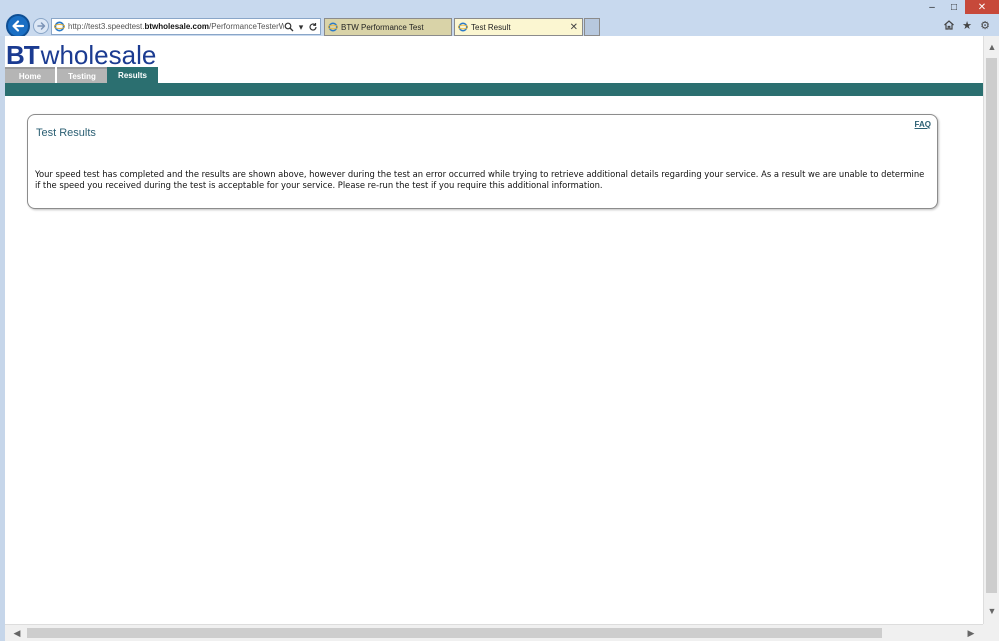  I want to click on browser-command-icons: ★ ⚙, so click(967, 25).